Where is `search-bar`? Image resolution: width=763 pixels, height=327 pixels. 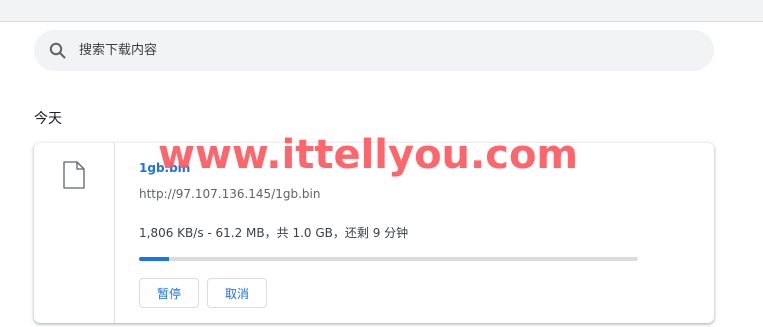 search-bar is located at coordinates (374, 50).